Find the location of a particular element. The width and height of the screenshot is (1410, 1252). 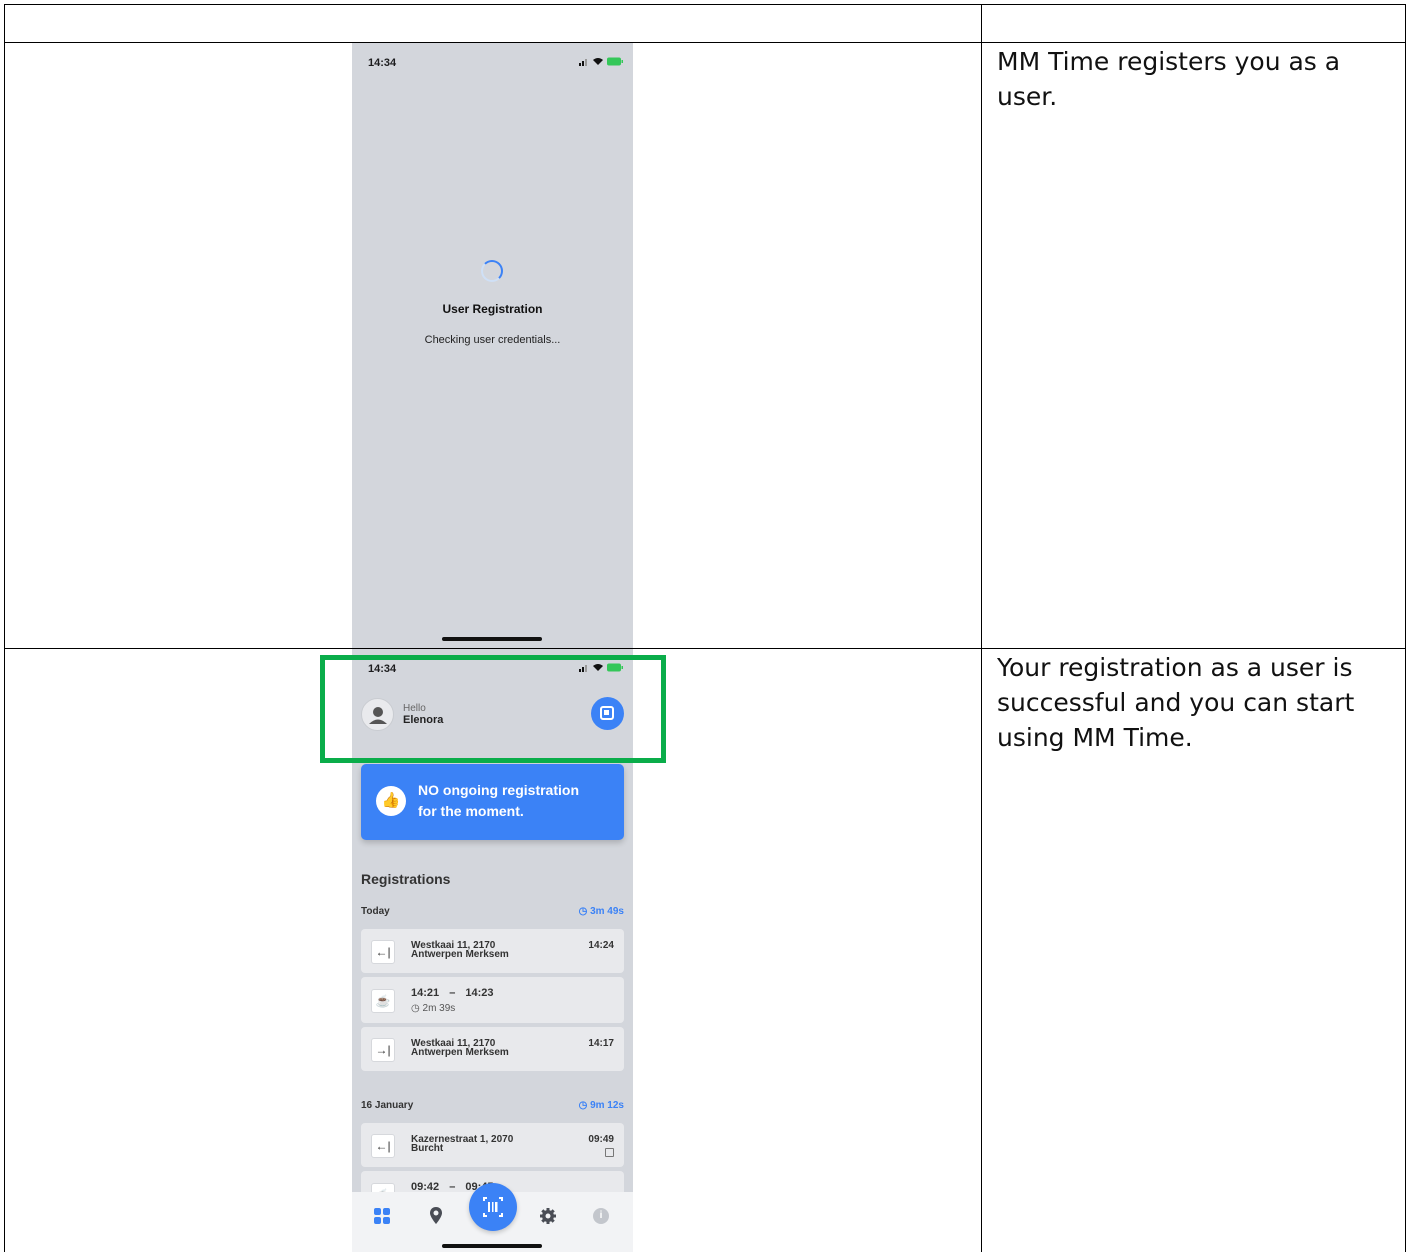

coffee-icon: ☕ is located at coordinates (383, 1001).